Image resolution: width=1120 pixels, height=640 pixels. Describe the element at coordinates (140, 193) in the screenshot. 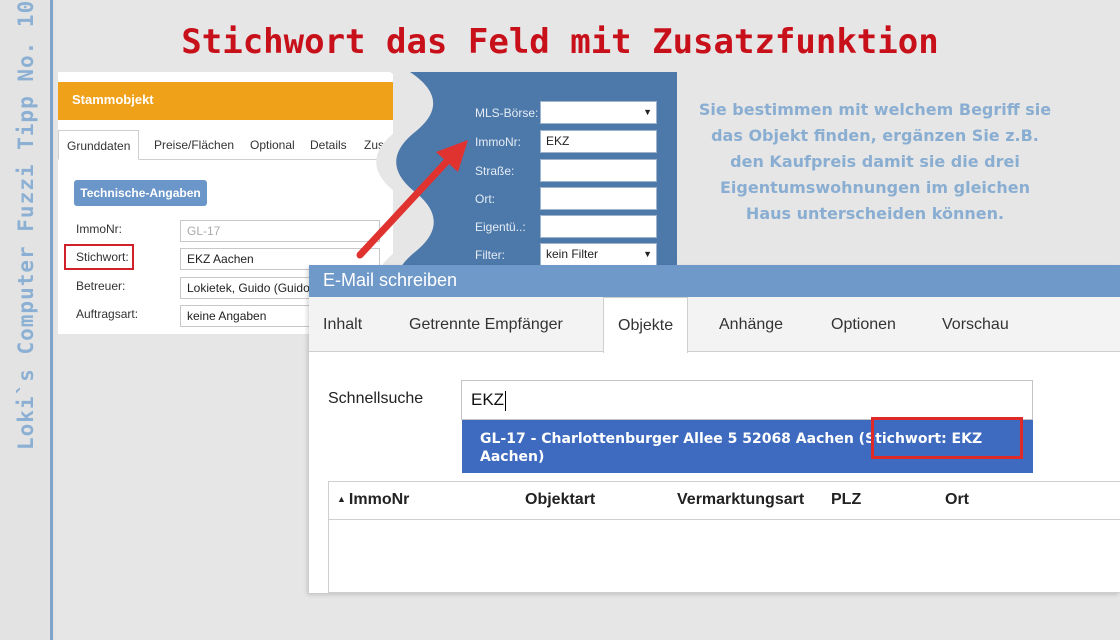

I see `technische-angaben-button: Technische-Angaben` at that location.